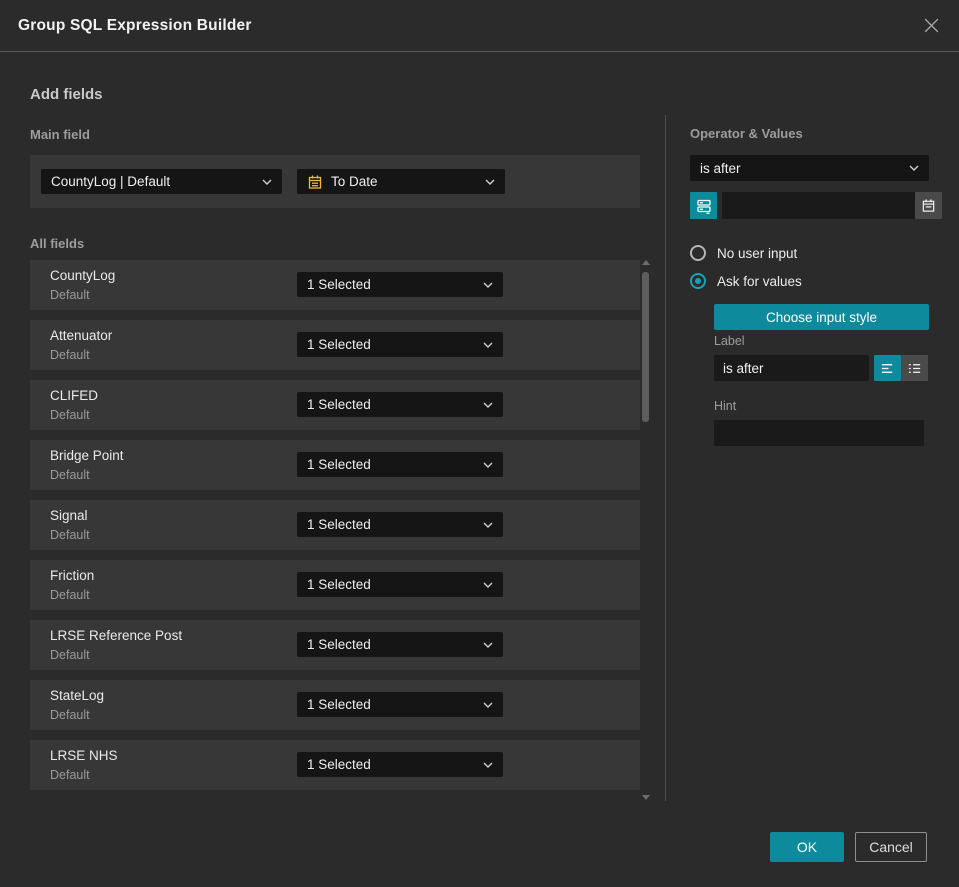 The image size is (959, 887). Describe the element at coordinates (891, 847) in the screenshot. I see `cancel-button: Cancel` at that location.